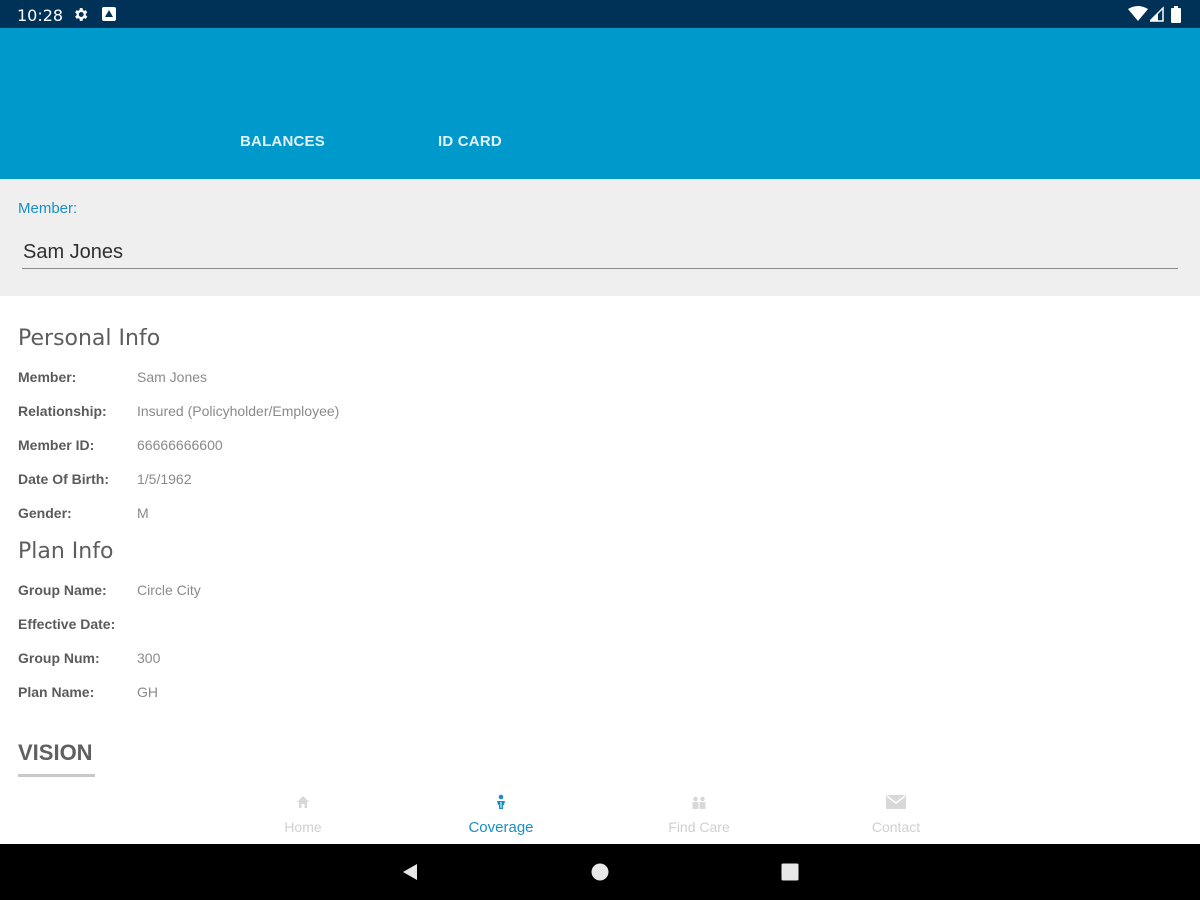  What do you see at coordinates (303, 827) in the screenshot?
I see `nav-label: Home` at bounding box center [303, 827].